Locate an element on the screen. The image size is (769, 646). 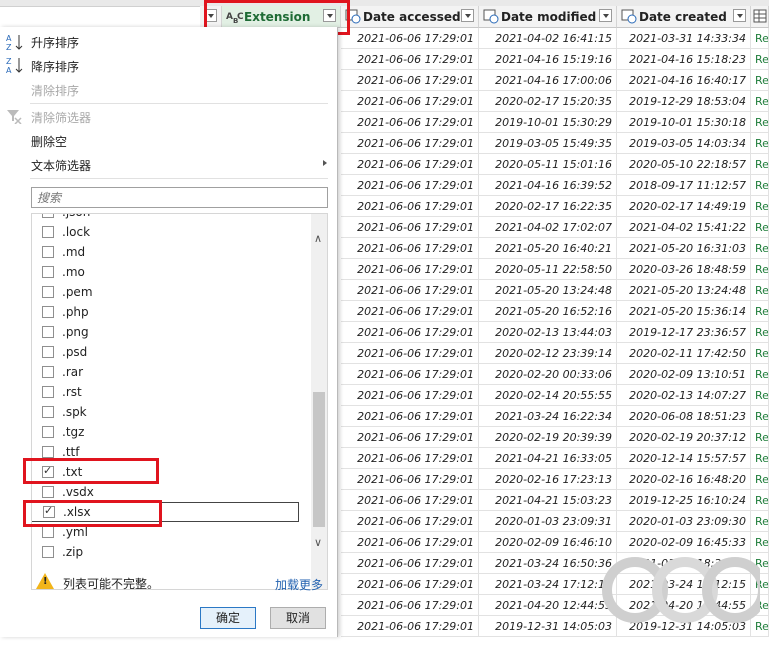
date-modified-header: Date modified is located at coordinates (548, 17).